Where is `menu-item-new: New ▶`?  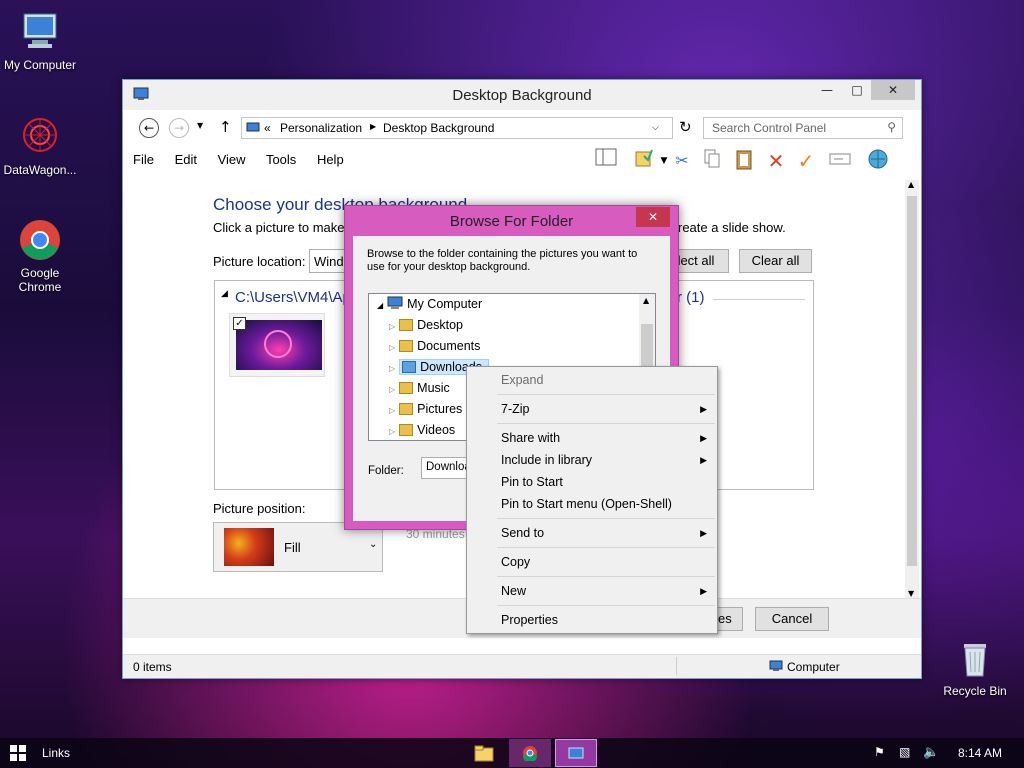 menu-item-new: New ▶ is located at coordinates (605, 591).